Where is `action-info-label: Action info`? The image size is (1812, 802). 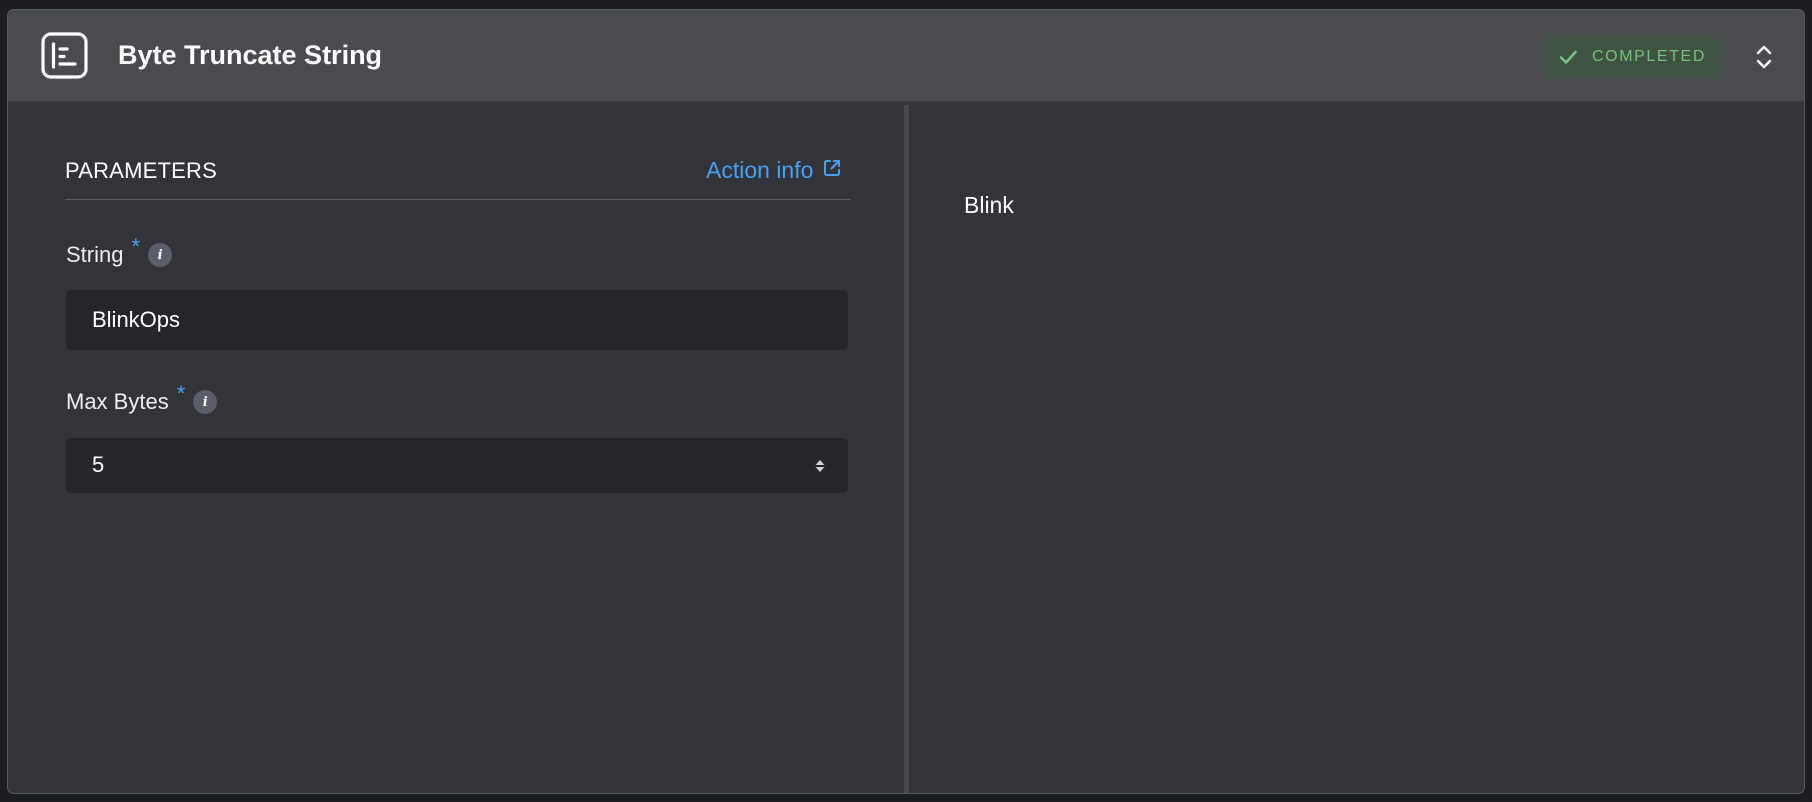 action-info-label: Action info is located at coordinates (760, 170).